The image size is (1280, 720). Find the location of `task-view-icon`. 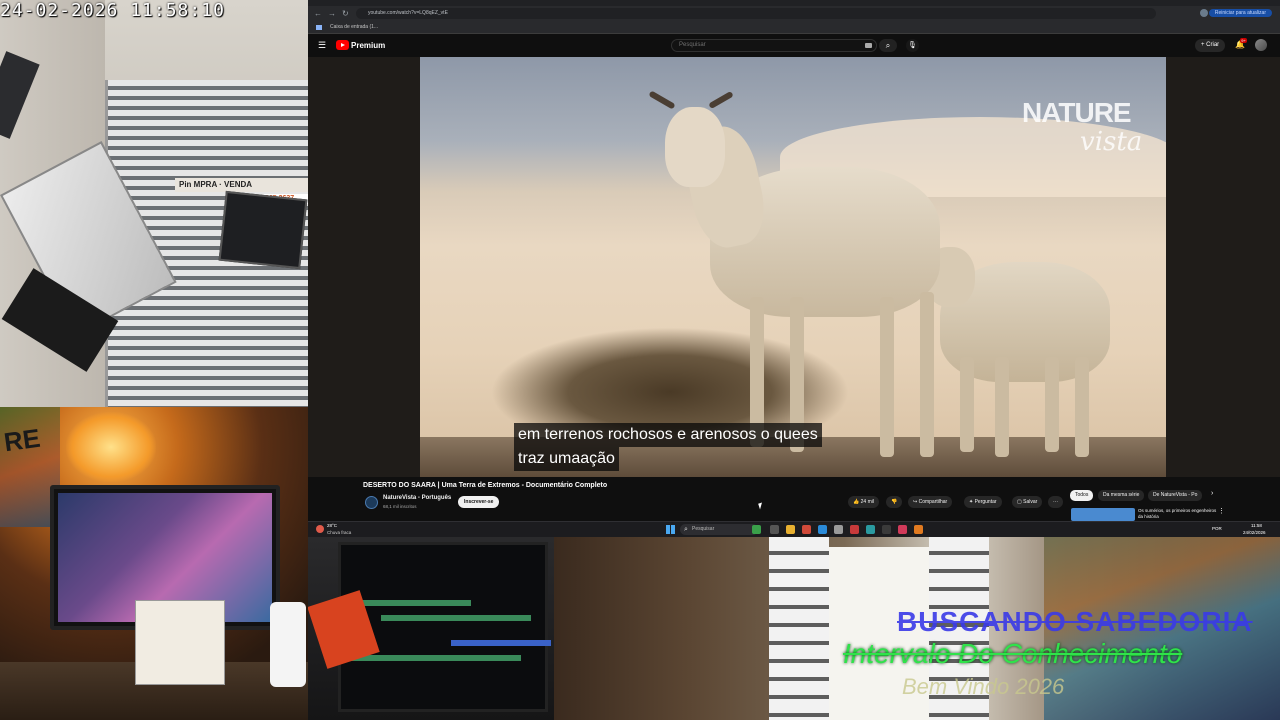

task-view-icon is located at coordinates (774, 529).